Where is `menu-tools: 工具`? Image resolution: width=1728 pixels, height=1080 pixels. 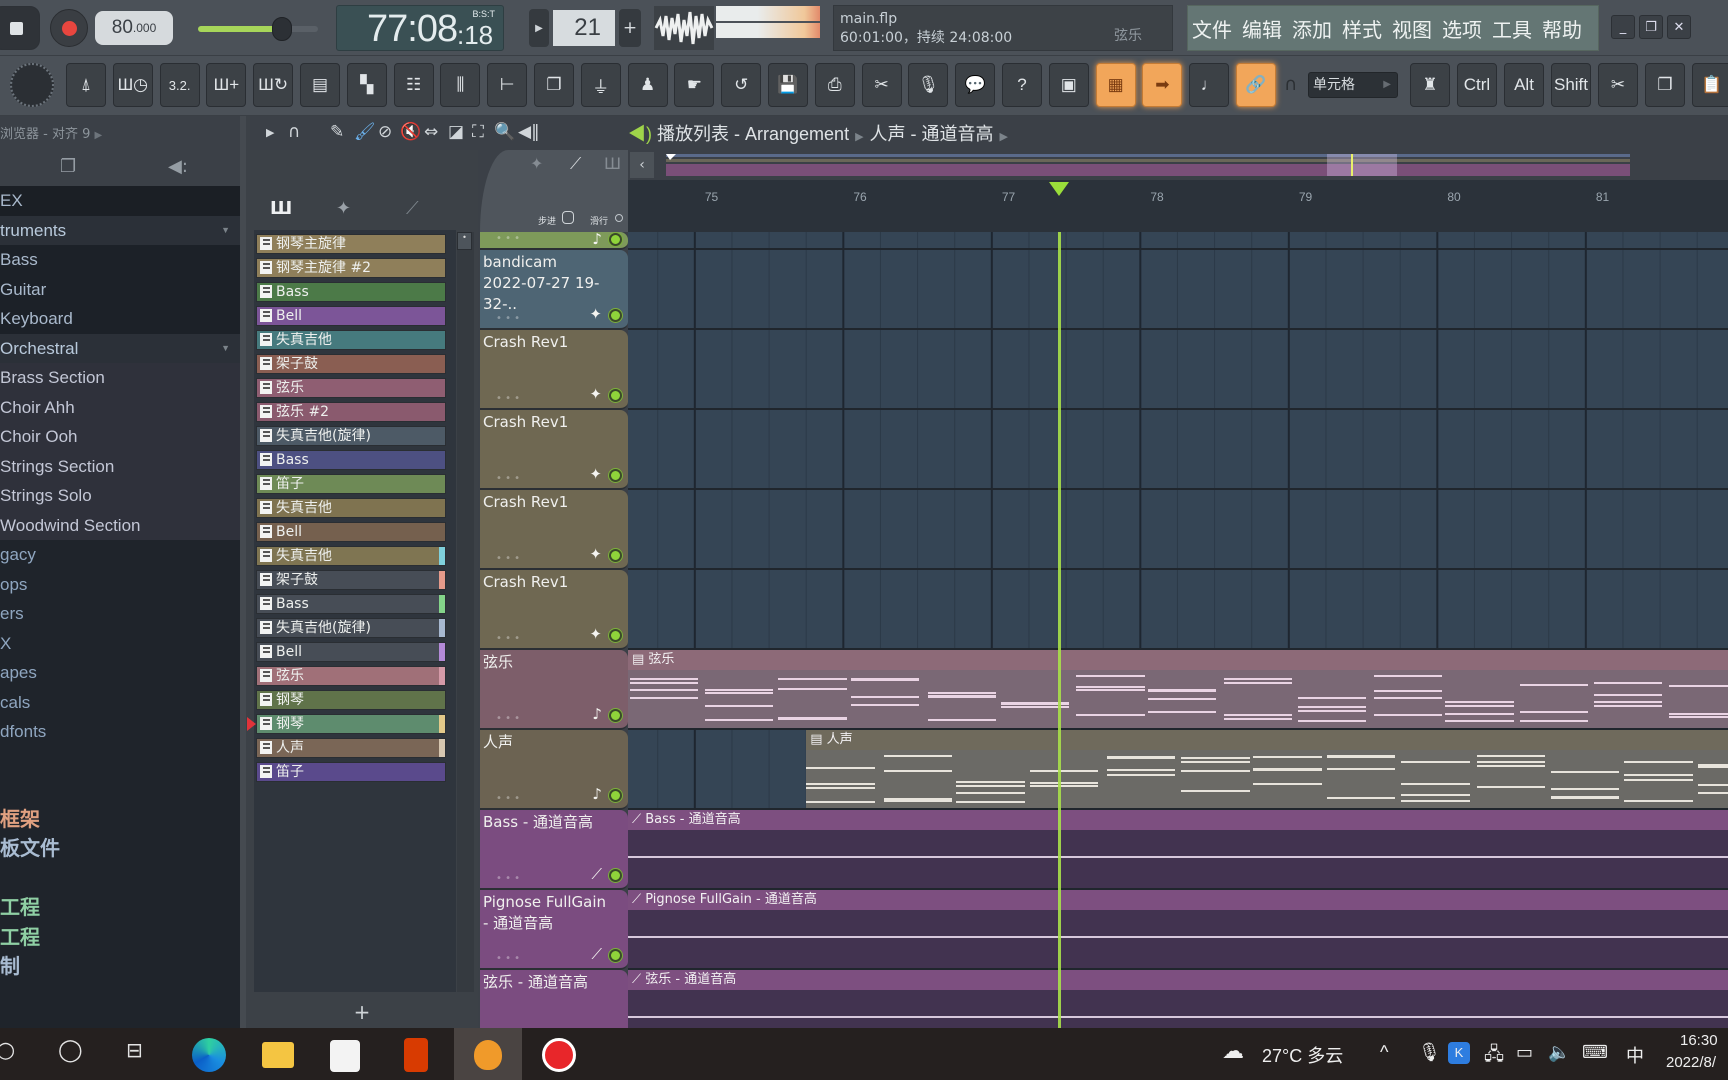 menu-tools: 工具 is located at coordinates (1512, 28).